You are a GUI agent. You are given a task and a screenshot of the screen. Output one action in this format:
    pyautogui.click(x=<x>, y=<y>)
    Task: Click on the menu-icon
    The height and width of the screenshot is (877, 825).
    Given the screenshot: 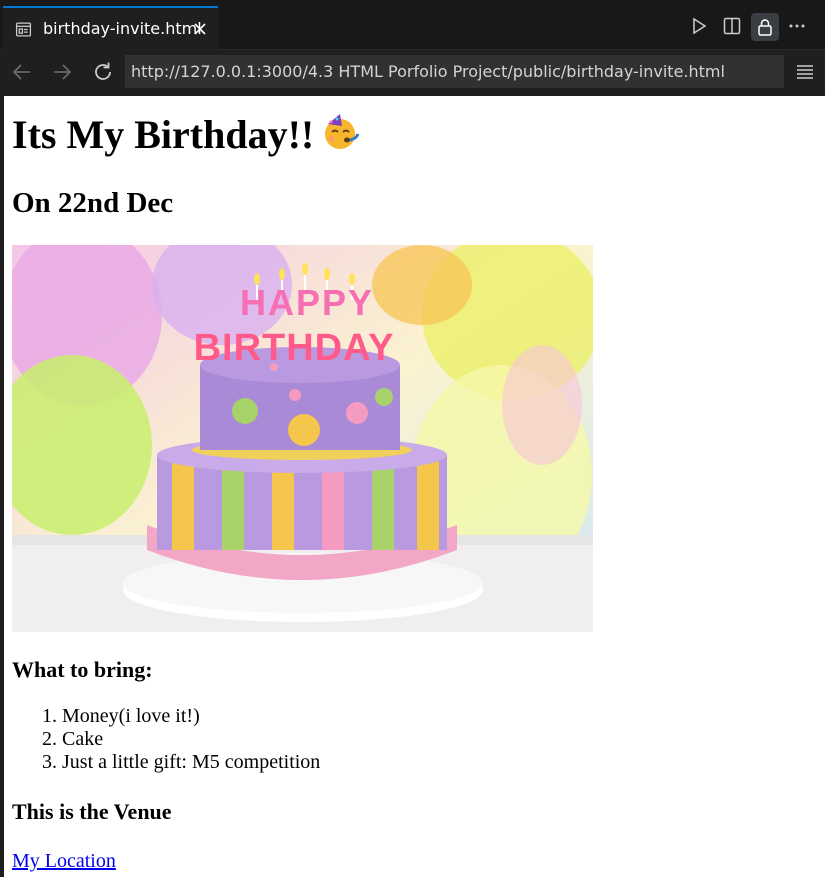 What is the action you would take?
    pyautogui.click(x=805, y=72)
    